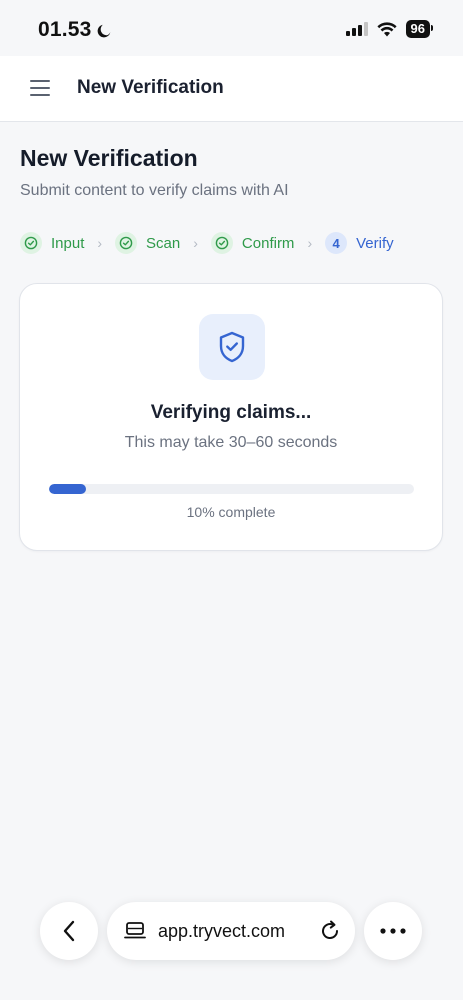 The width and height of the screenshot is (463, 1000). I want to click on more-options-button, so click(393, 931).